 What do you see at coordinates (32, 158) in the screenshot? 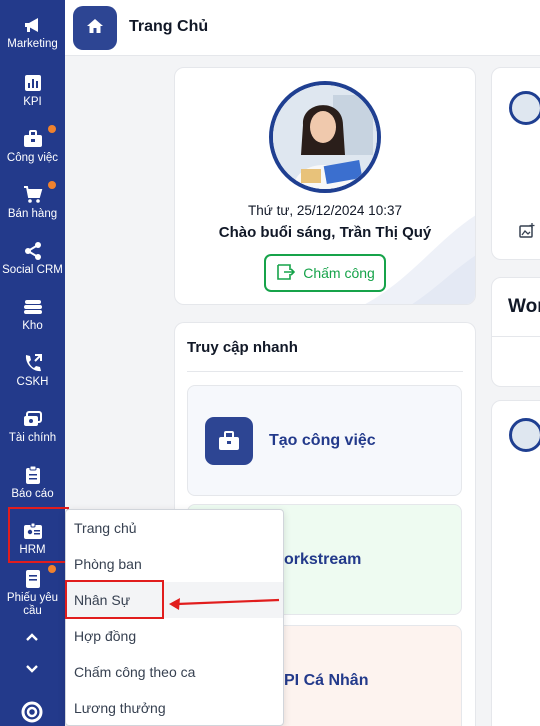
I see `sidebar-item-label: Công việc` at bounding box center [32, 158].